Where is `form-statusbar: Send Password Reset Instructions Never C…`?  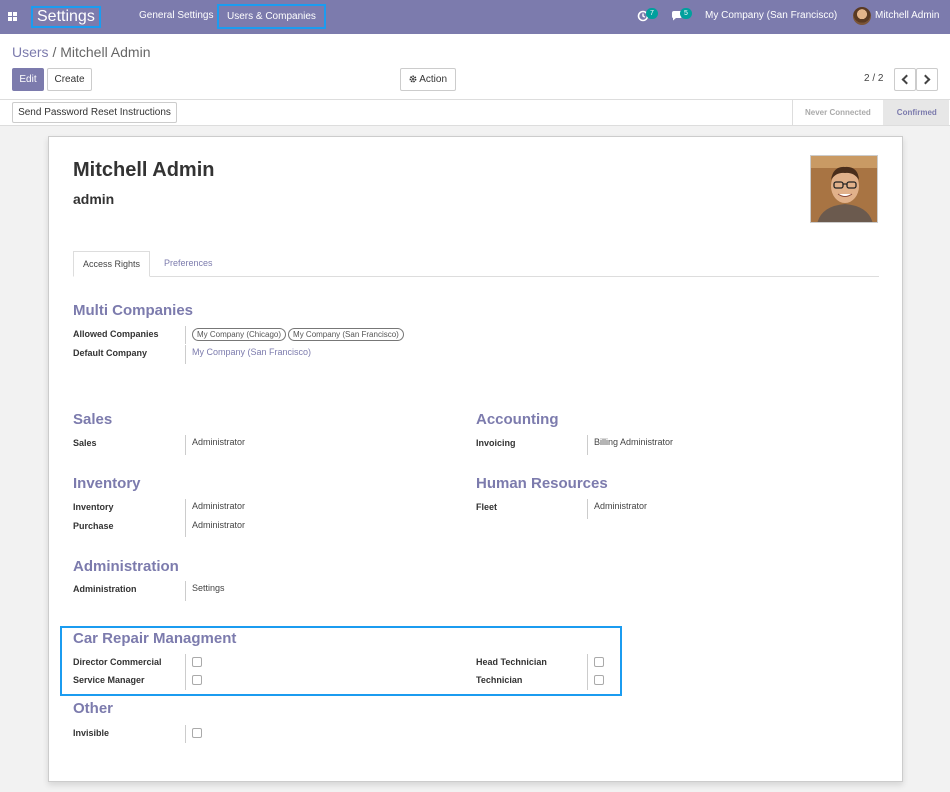 form-statusbar: Send Password Reset Instructions Never C… is located at coordinates (475, 113).